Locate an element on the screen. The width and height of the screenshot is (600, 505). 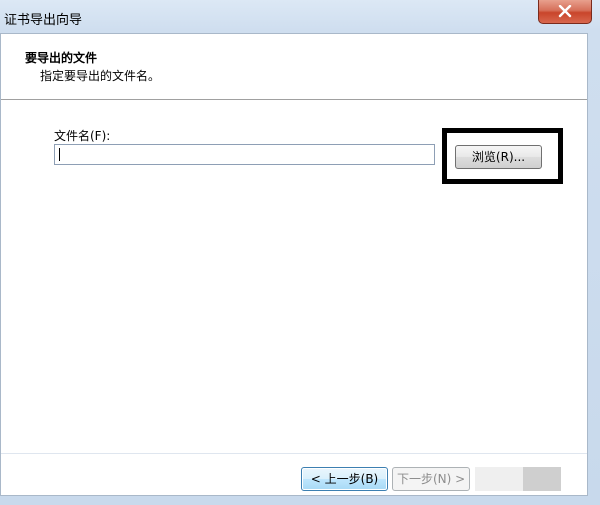
footer-separator is located at coordinates (294, 453).